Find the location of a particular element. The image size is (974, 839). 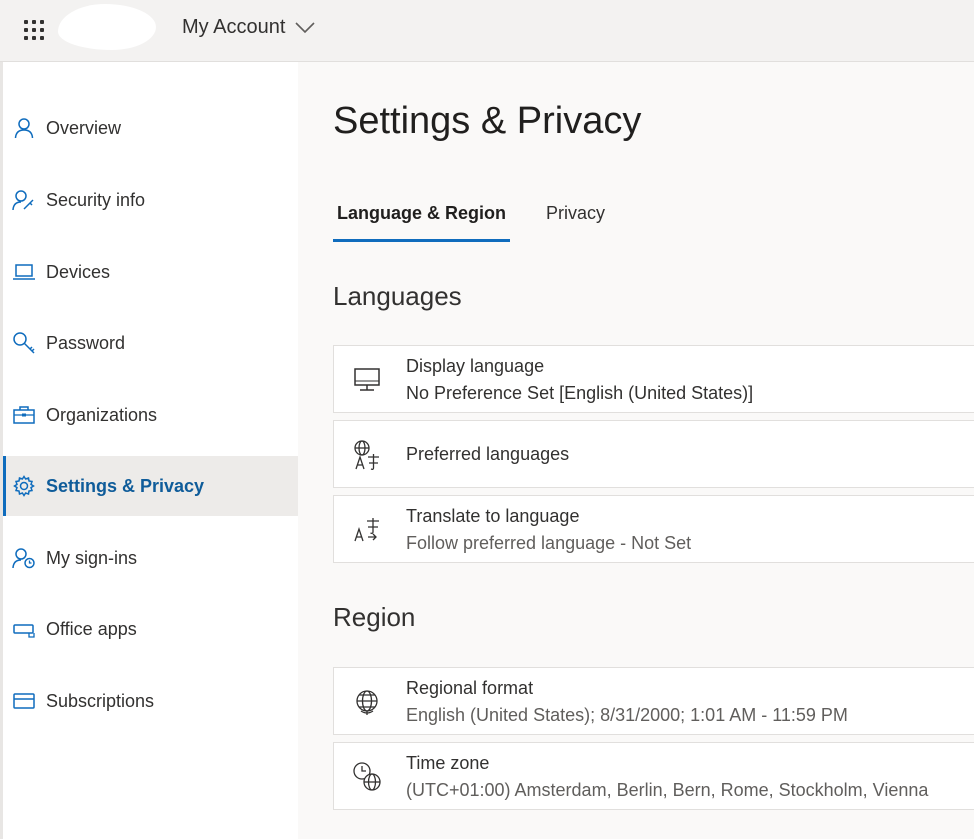

clock-globe-icon is located at coordinates (367, 777).